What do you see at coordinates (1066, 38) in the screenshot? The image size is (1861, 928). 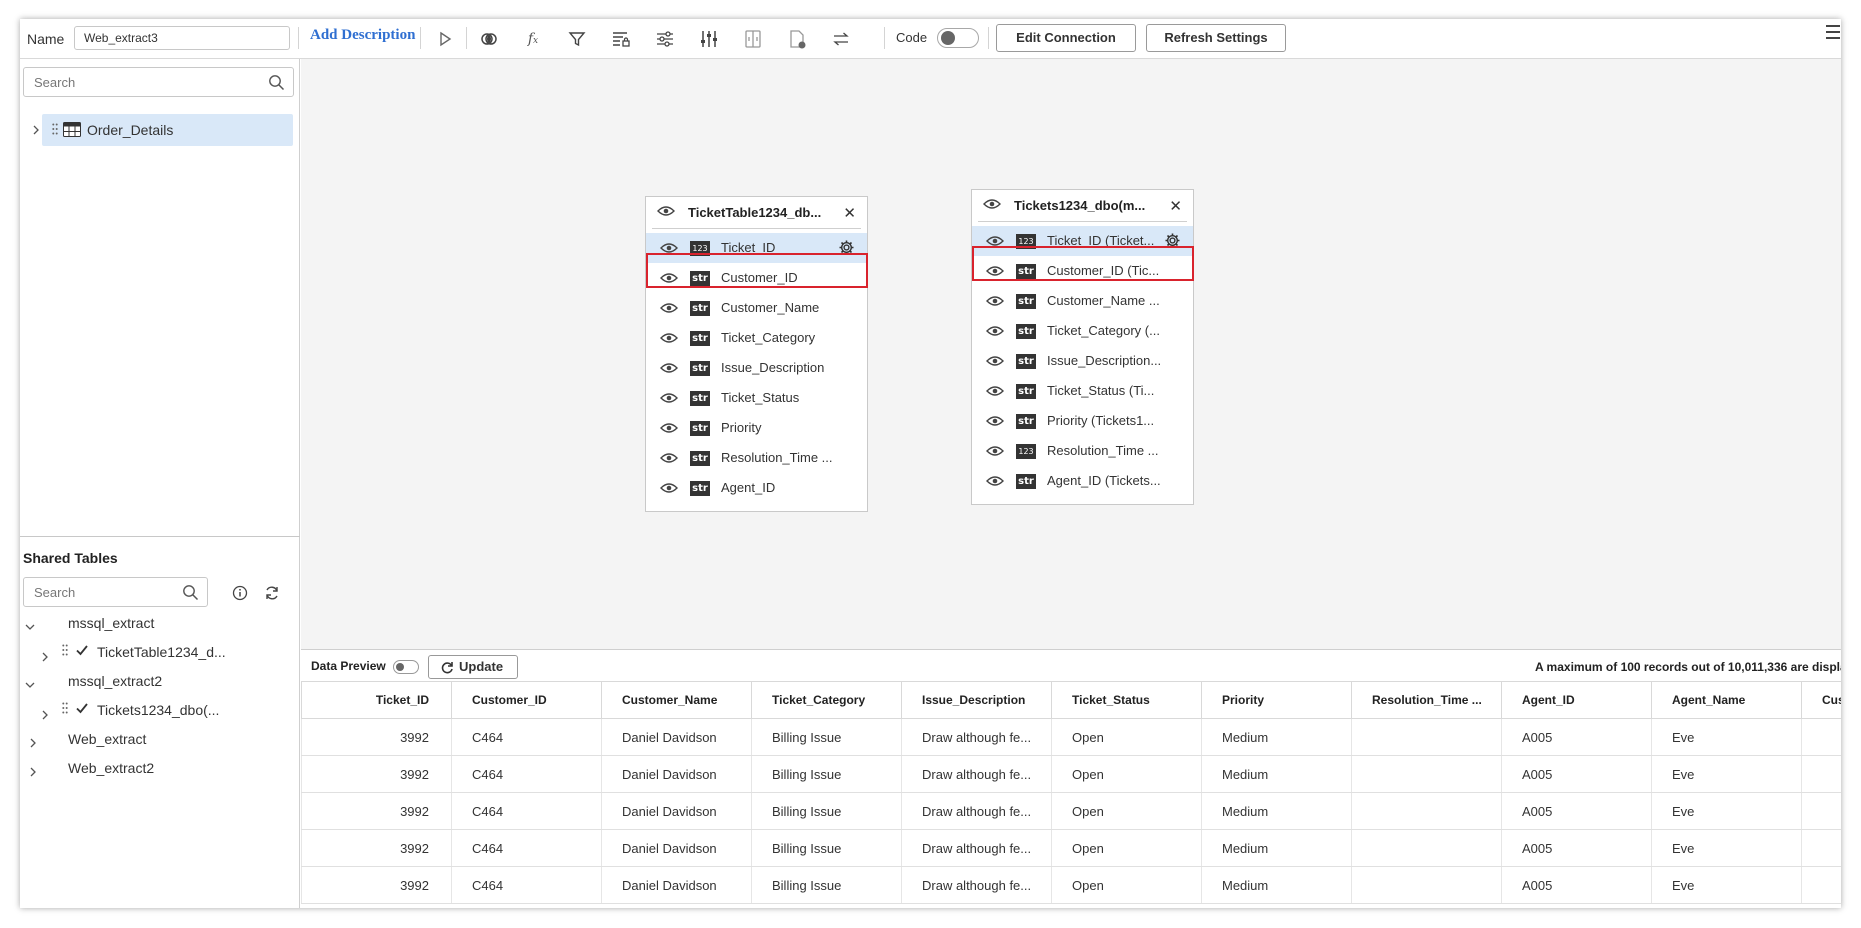 I see `edit-connection-button: Edit Connection` at bounding box center [1066, 38].